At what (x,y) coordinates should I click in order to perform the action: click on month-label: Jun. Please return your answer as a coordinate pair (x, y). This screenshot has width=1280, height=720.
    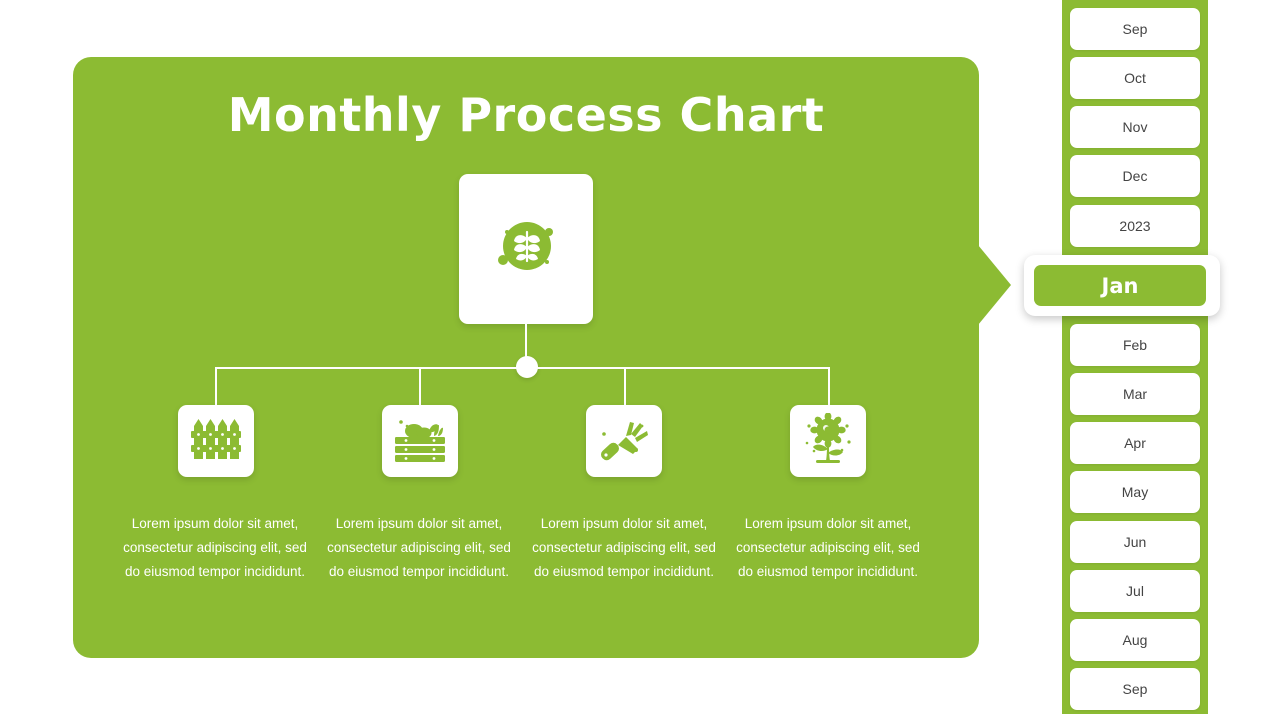
    Looking at the image, I should click on (1135, 542).